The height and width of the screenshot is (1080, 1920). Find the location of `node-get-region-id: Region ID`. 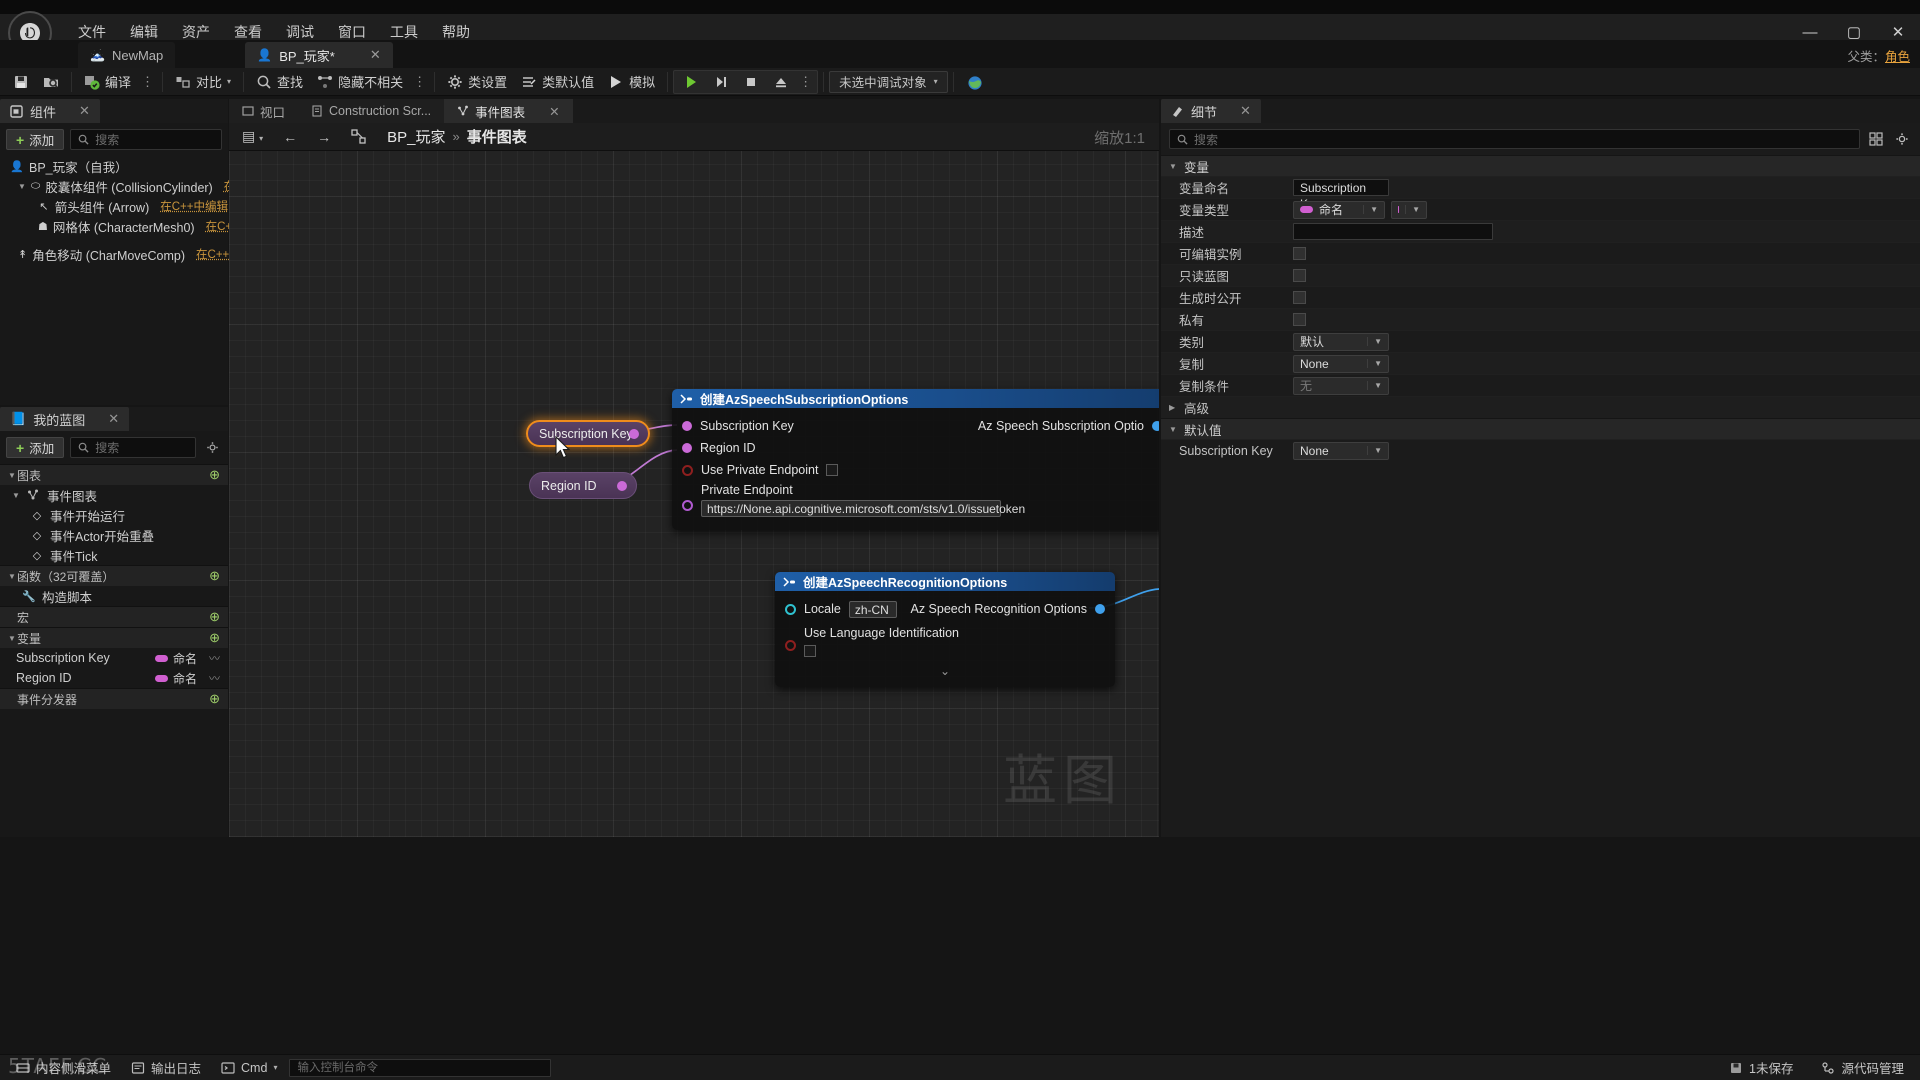

node-get-region-id: Region ID is located at coordinates (583, 485).